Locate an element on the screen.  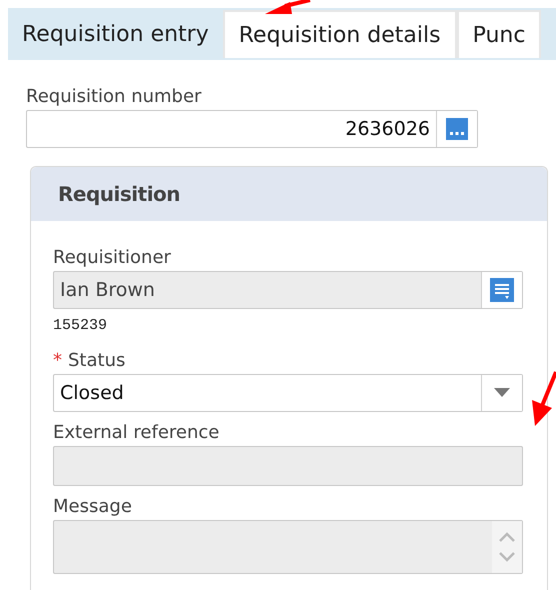
ellipsis-icon is located at coordinates (457, 129).